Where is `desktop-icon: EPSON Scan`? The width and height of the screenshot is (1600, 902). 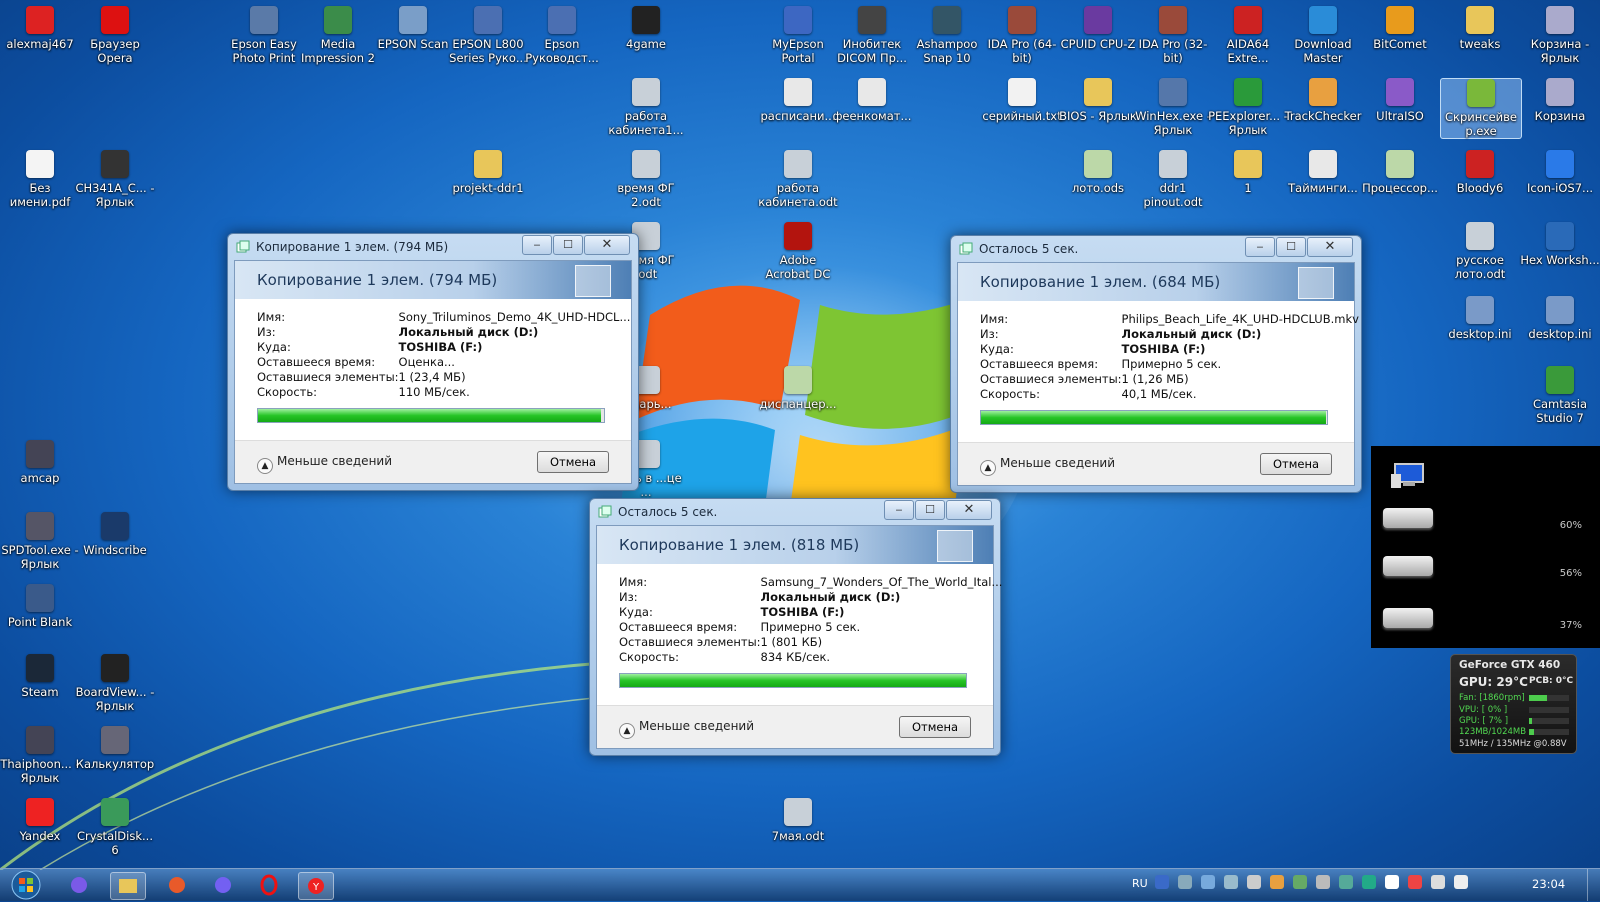 desktop-icon: EPSON Scan is located at coordinates (413, 28).